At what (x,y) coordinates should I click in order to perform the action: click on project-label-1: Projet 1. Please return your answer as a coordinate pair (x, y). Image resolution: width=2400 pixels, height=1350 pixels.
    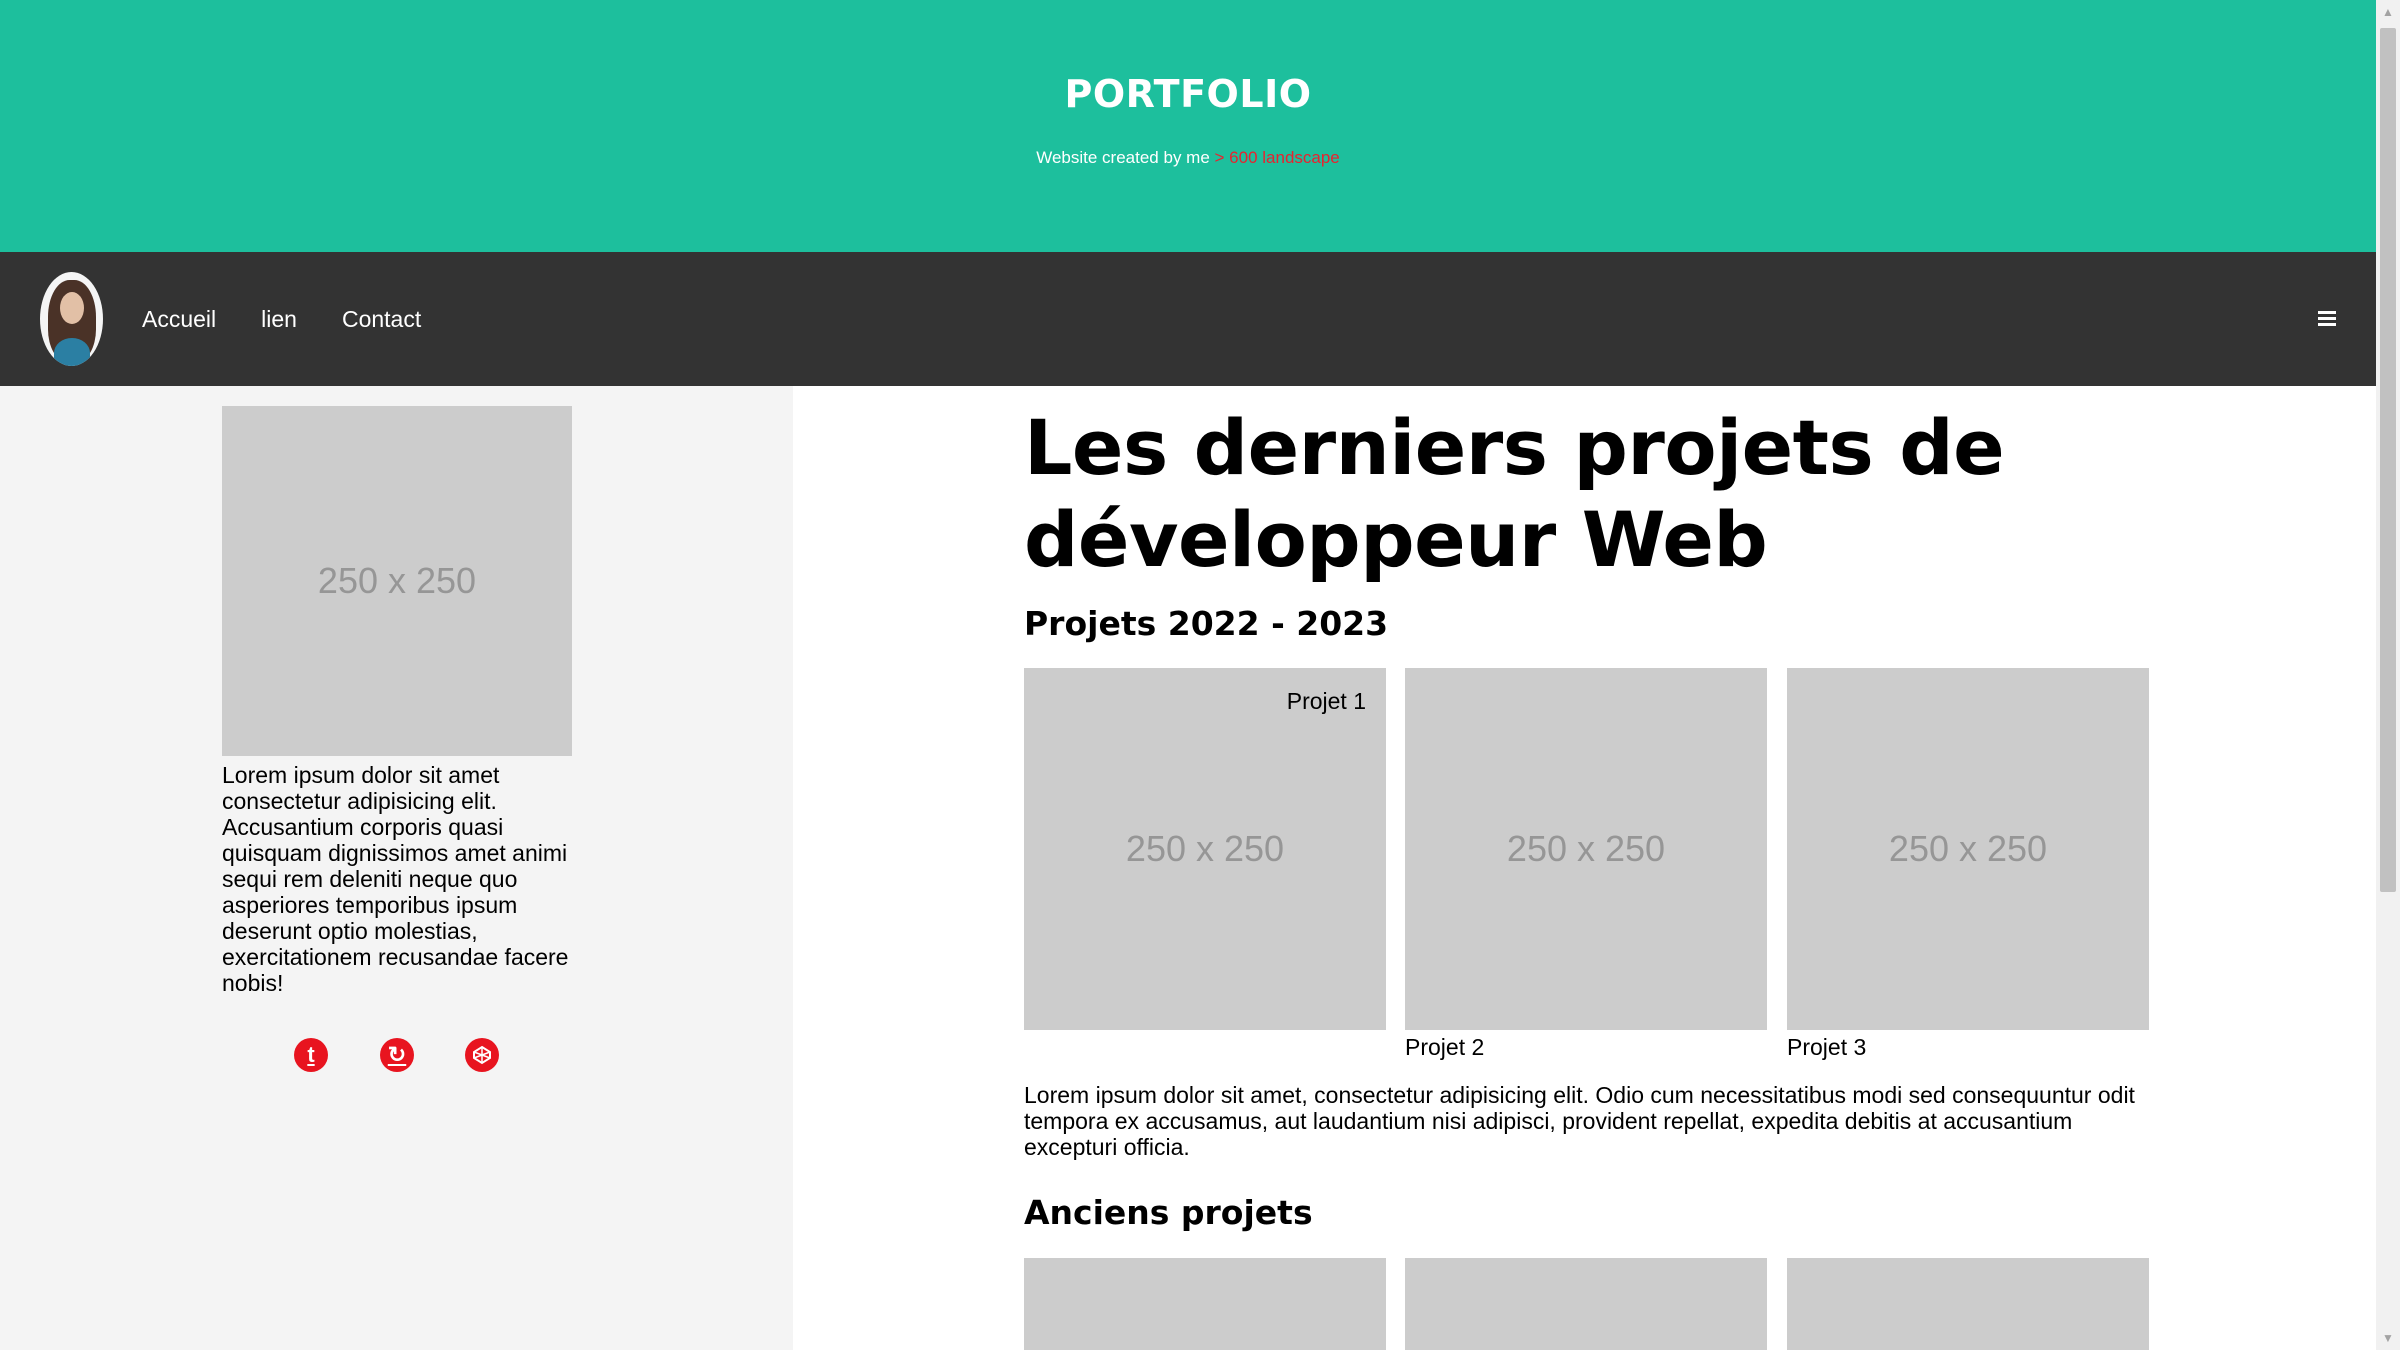
    Looking at the image, I should click on (1326, 701).